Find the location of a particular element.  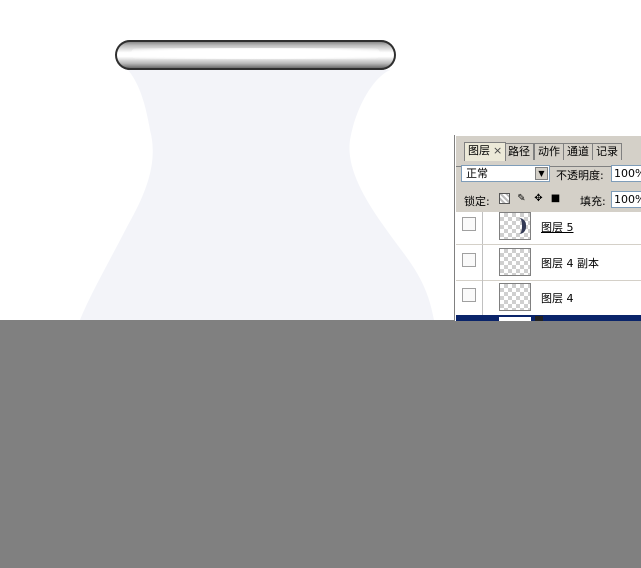

layer-row-layer4-copy: 图层 4 副本 is located at coordinates (548, 263).